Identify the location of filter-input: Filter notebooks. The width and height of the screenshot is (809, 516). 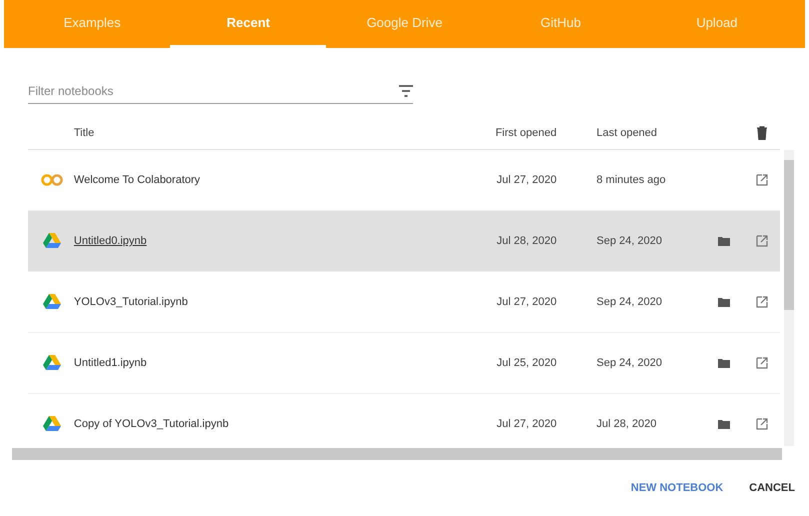
(213, 91).